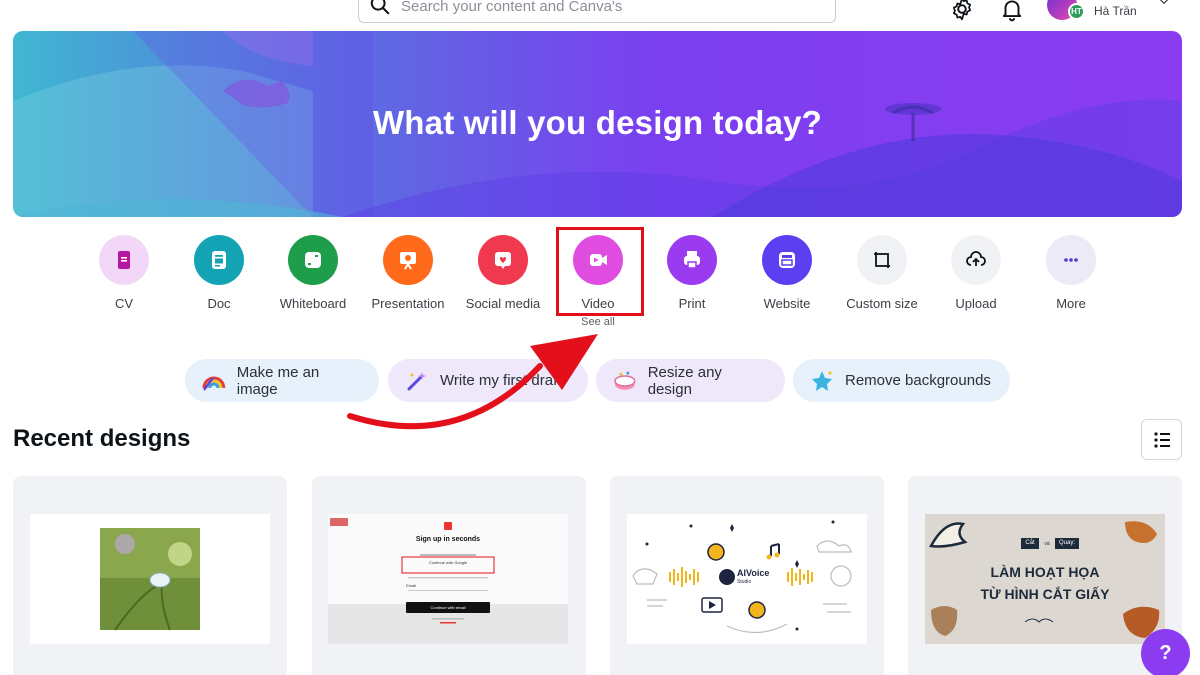 The image size is (1200, 675). Describe the element at coordinates (448, 539) in the screenshot. I see `signup-title: Sign up in seconds` at that location.